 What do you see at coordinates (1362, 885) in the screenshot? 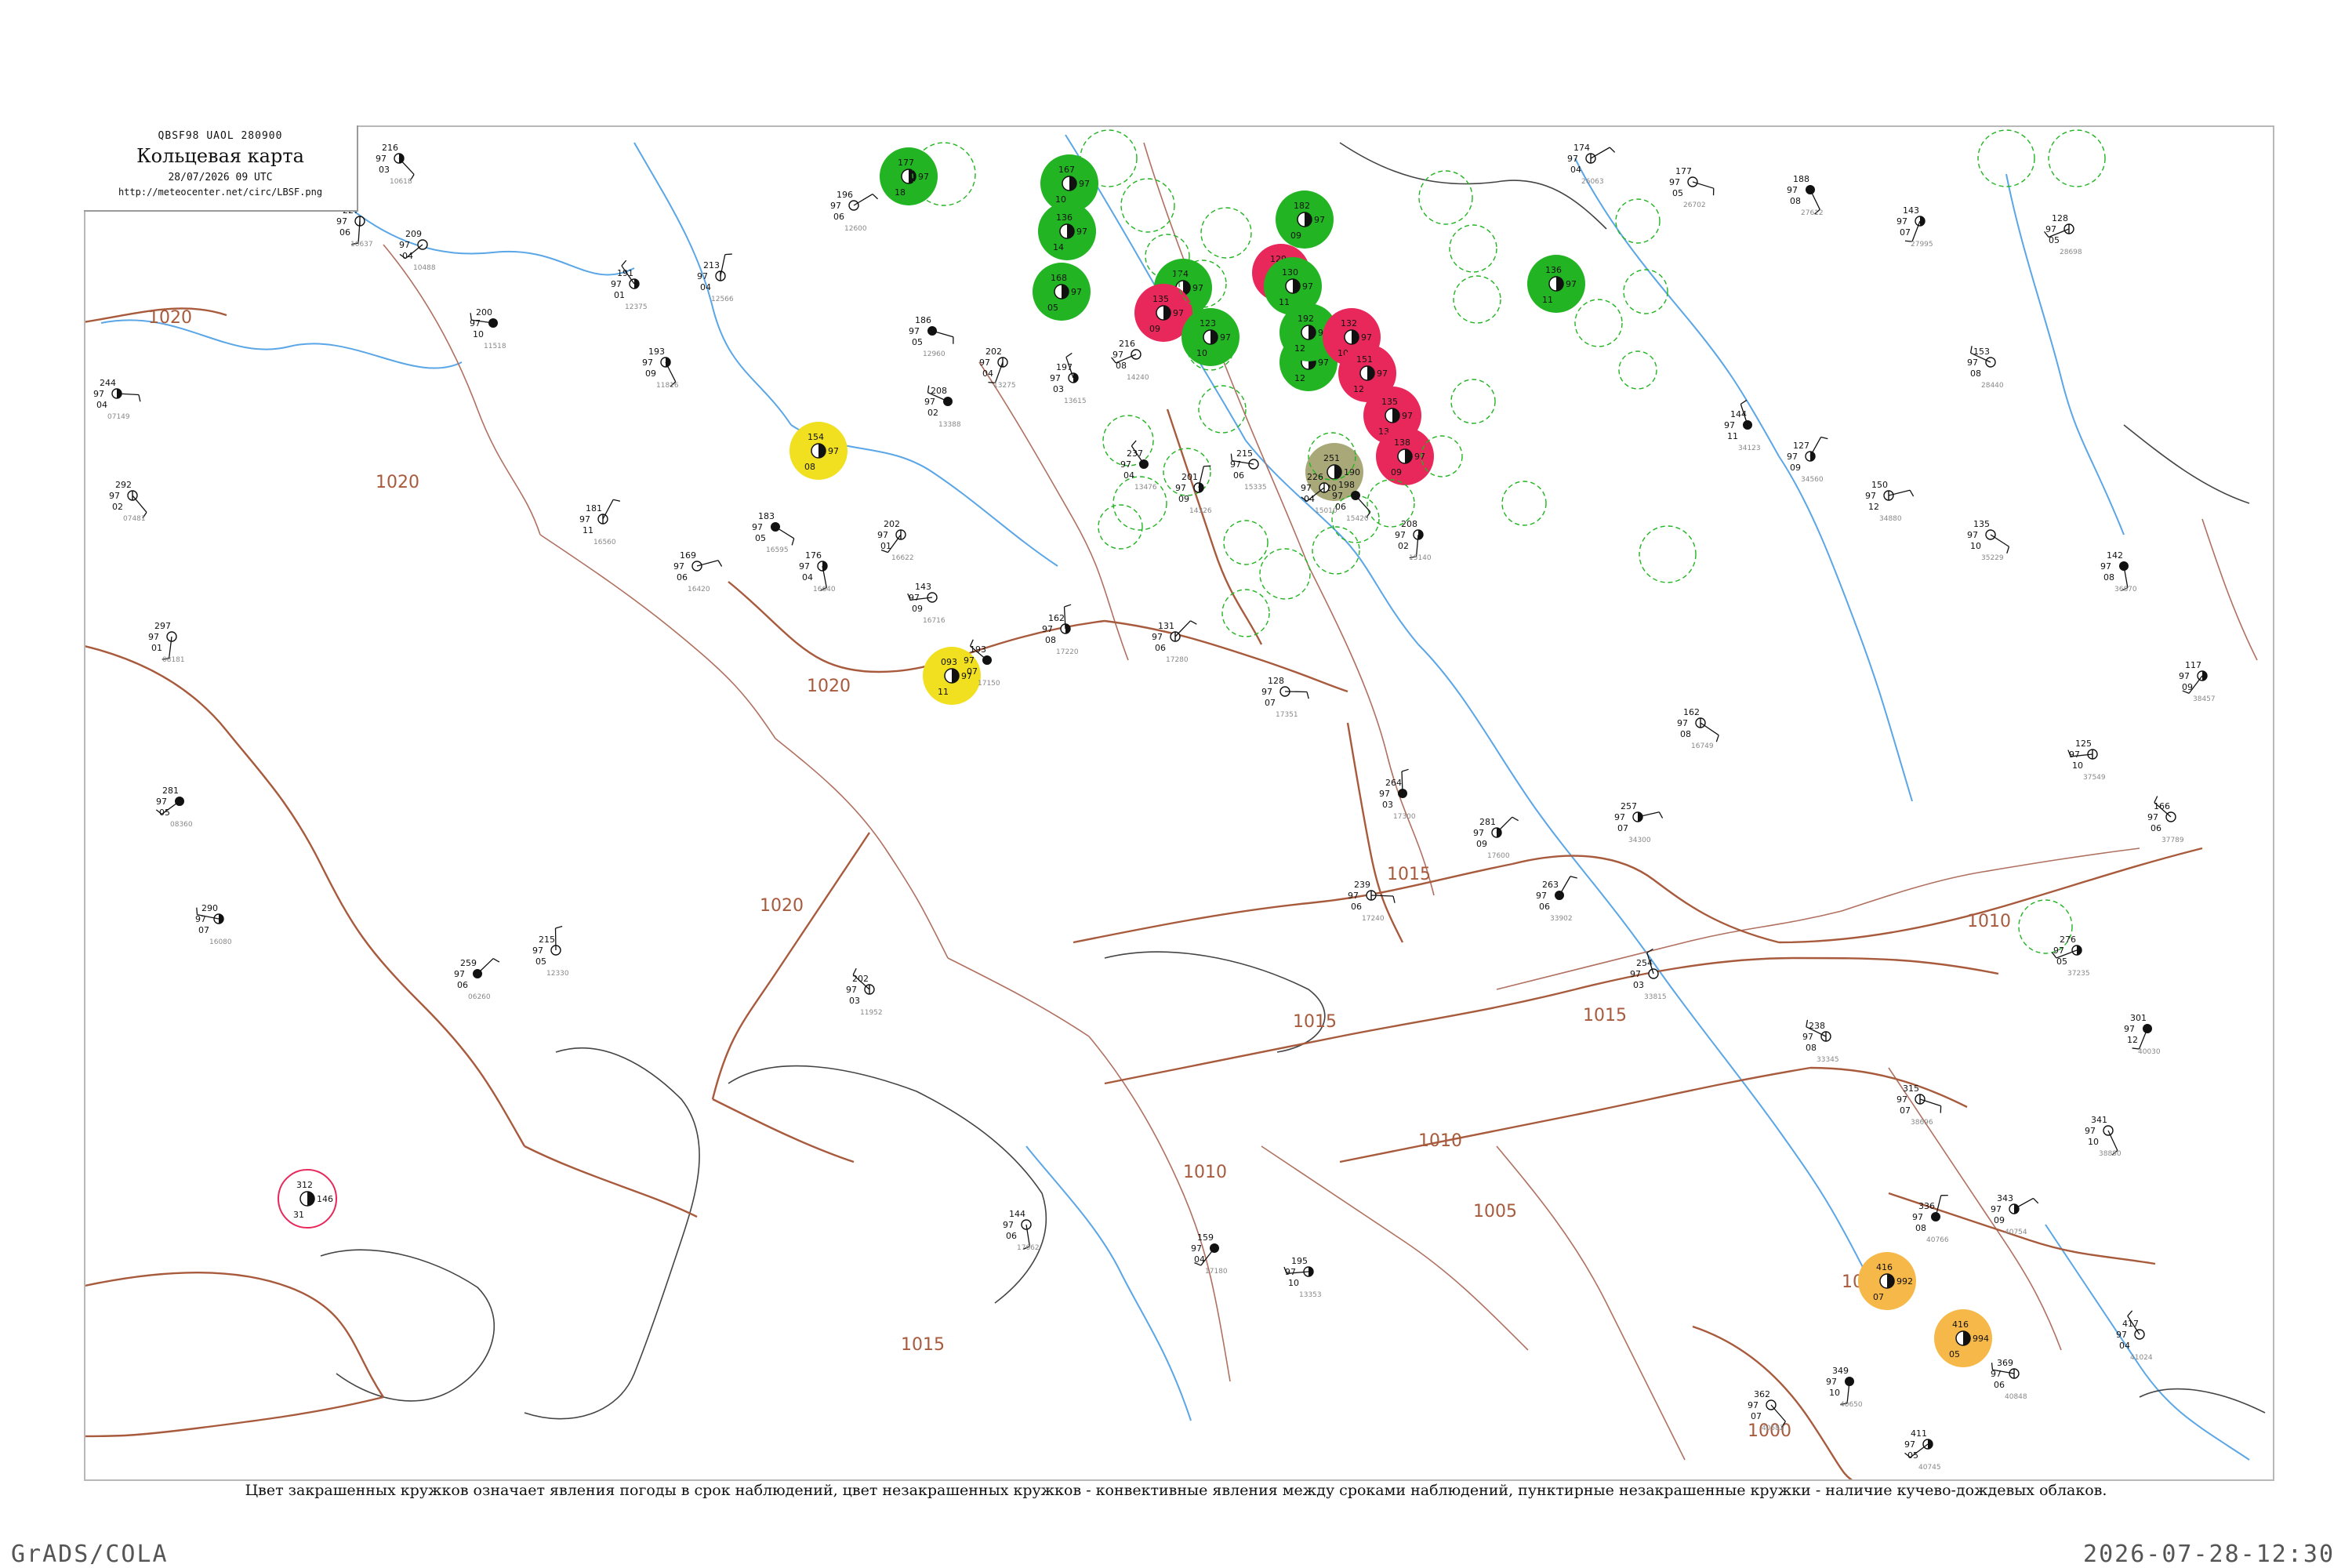
I see `station-pressure: 239` at bounding box center [1362, 885].